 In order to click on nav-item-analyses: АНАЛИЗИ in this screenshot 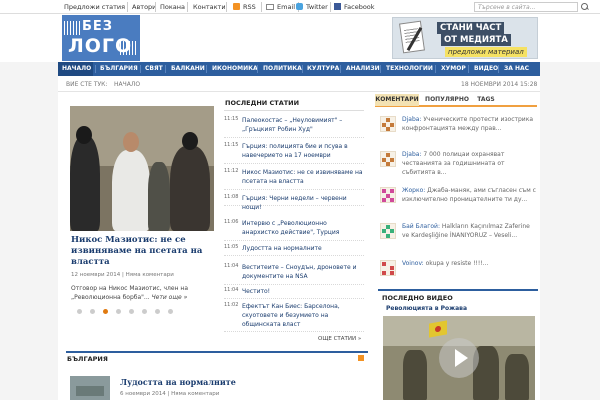, I will do `click(363, 69)`.